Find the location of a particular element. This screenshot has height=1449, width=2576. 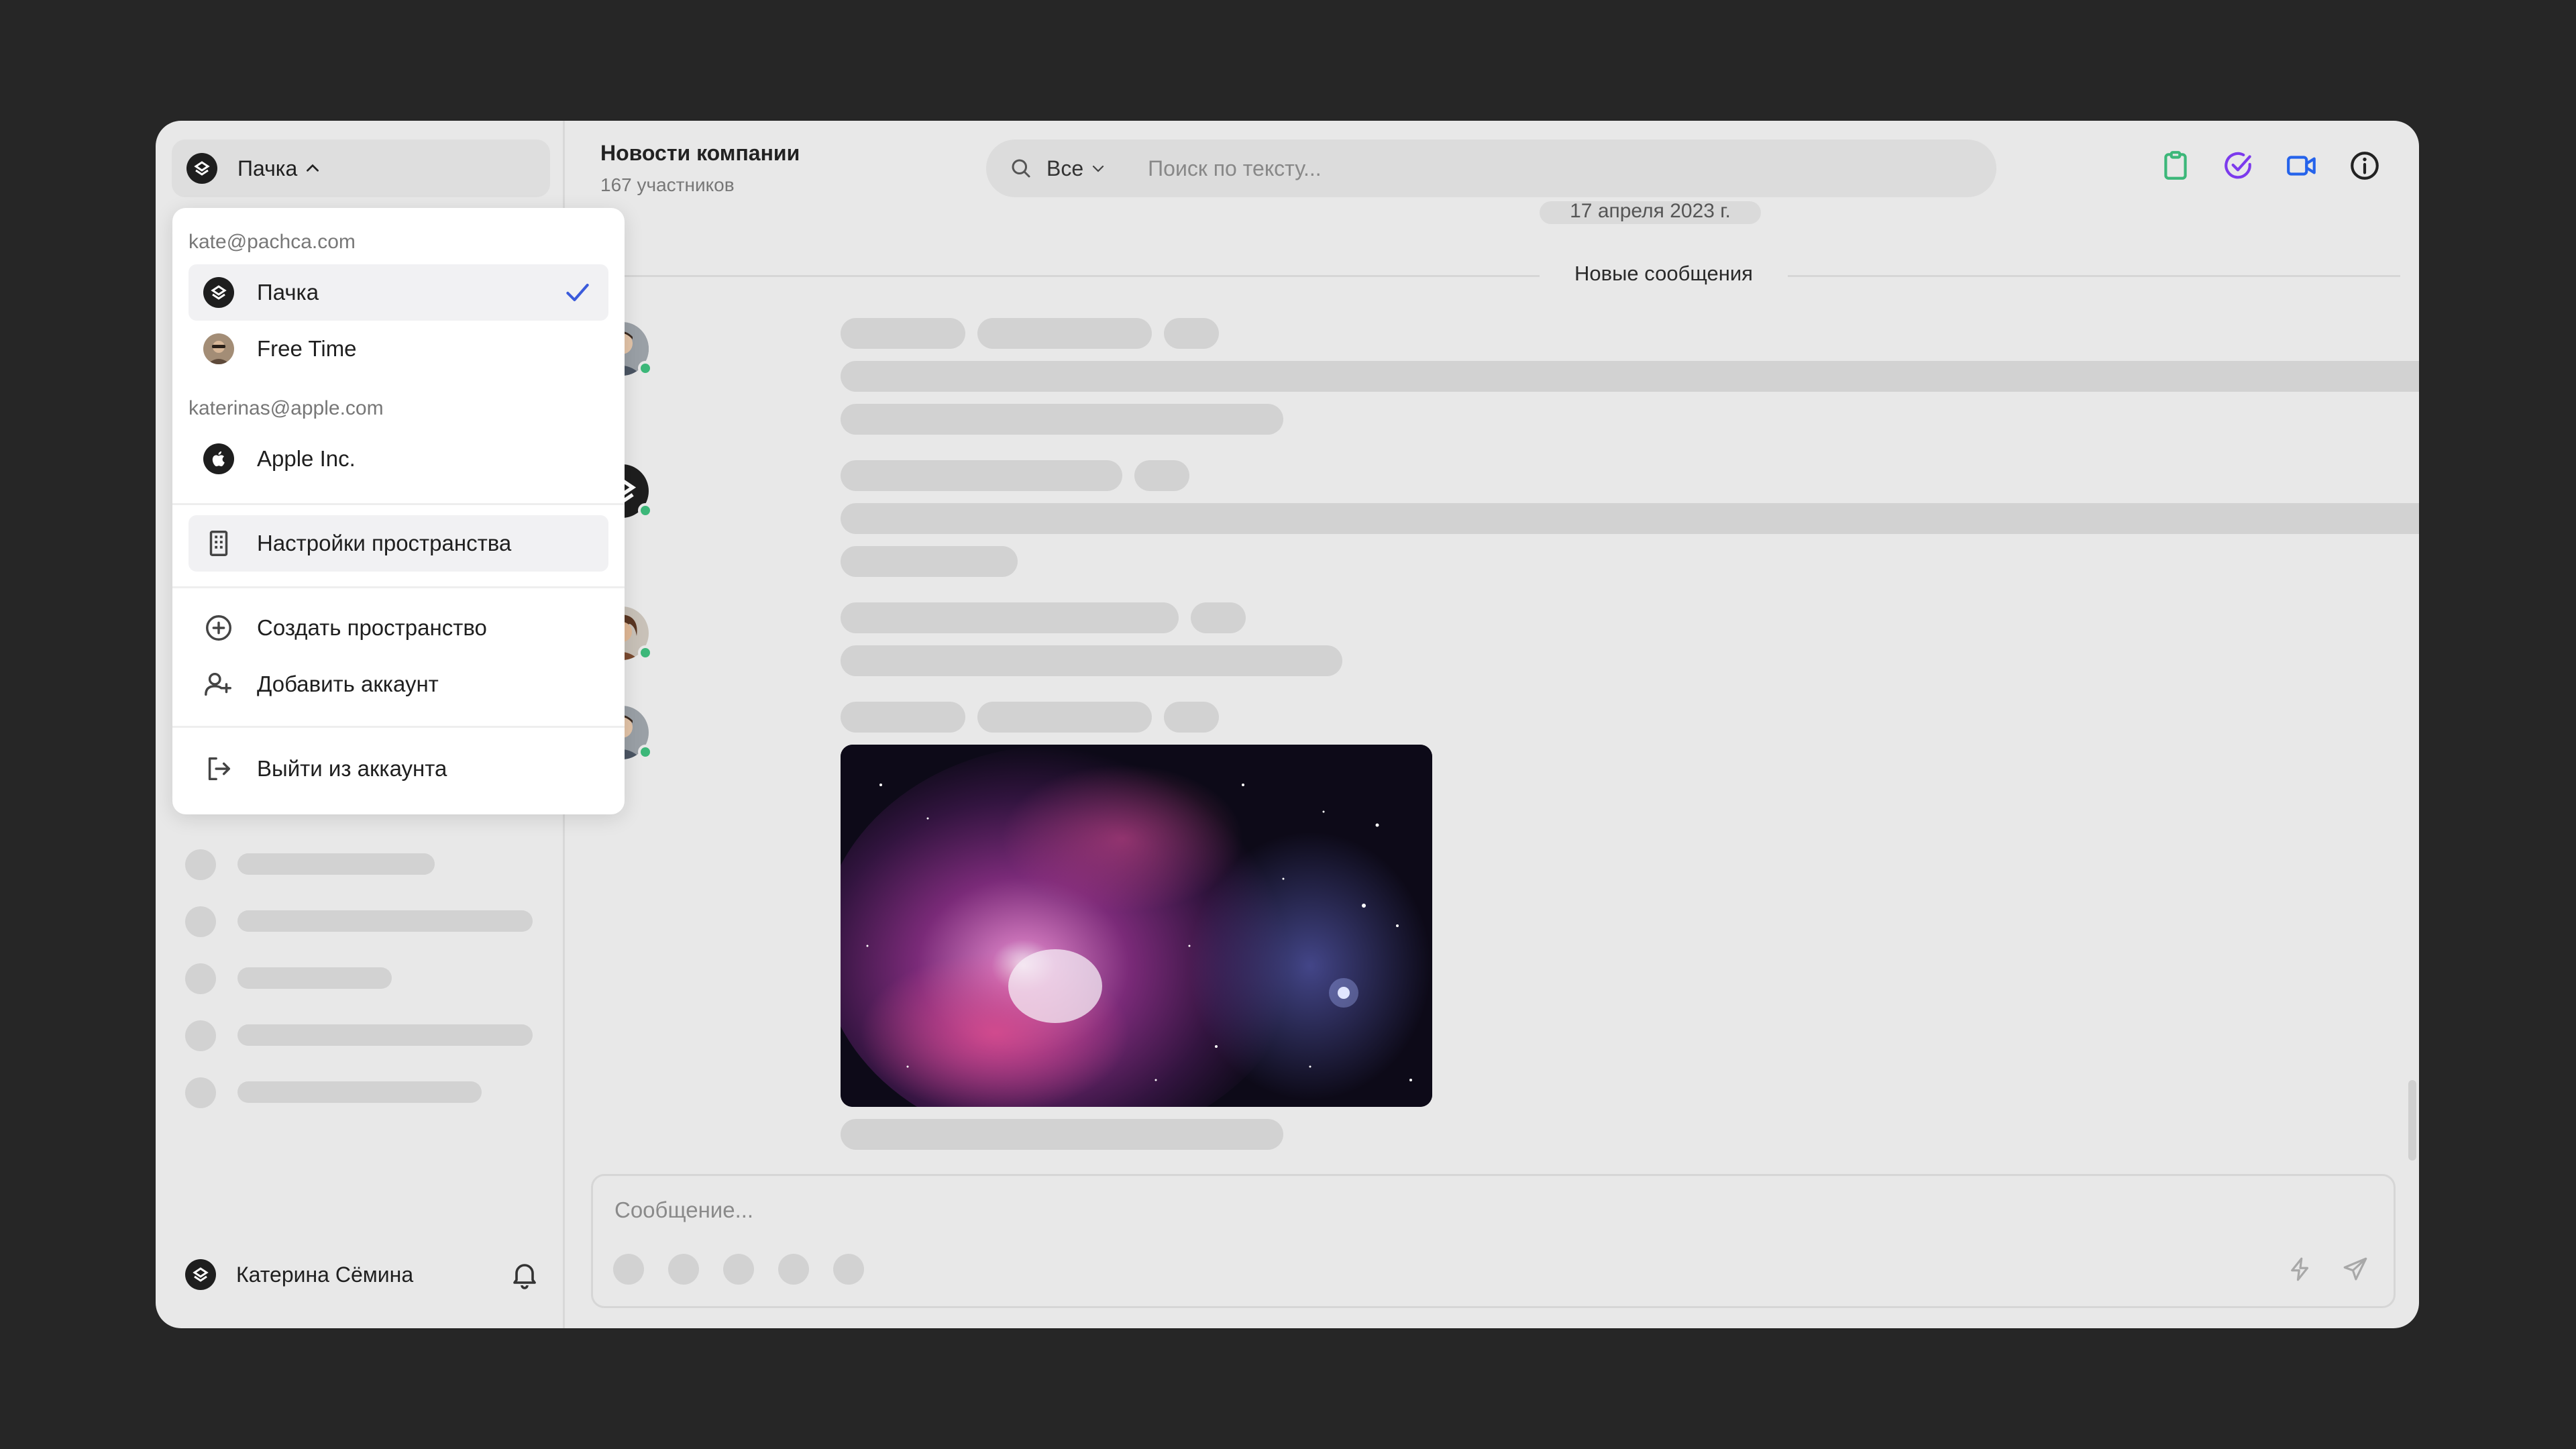

bell-icon is located at coordinates (524, 1274).